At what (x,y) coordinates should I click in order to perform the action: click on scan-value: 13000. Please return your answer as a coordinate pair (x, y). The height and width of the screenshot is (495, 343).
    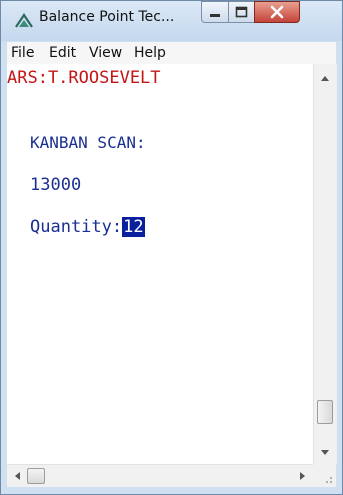
    Looking at the image, I should click on (56, 185).